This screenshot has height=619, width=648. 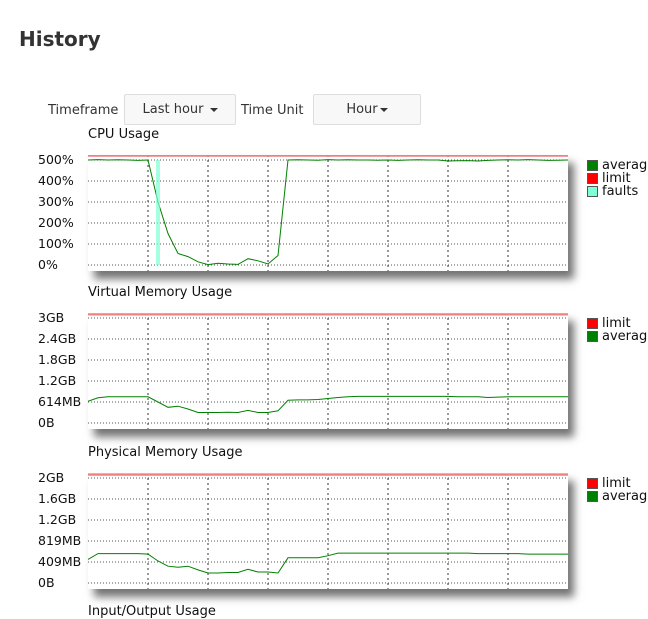 I want to click on y-tick-label: 3GB, so click(x=51, y=317).